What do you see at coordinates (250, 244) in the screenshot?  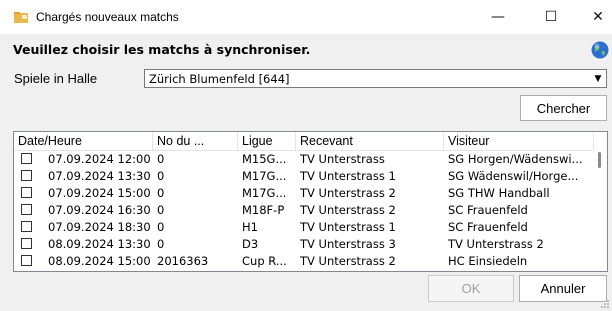 I see `cell-league: D3` at bounding box center [250, 244].